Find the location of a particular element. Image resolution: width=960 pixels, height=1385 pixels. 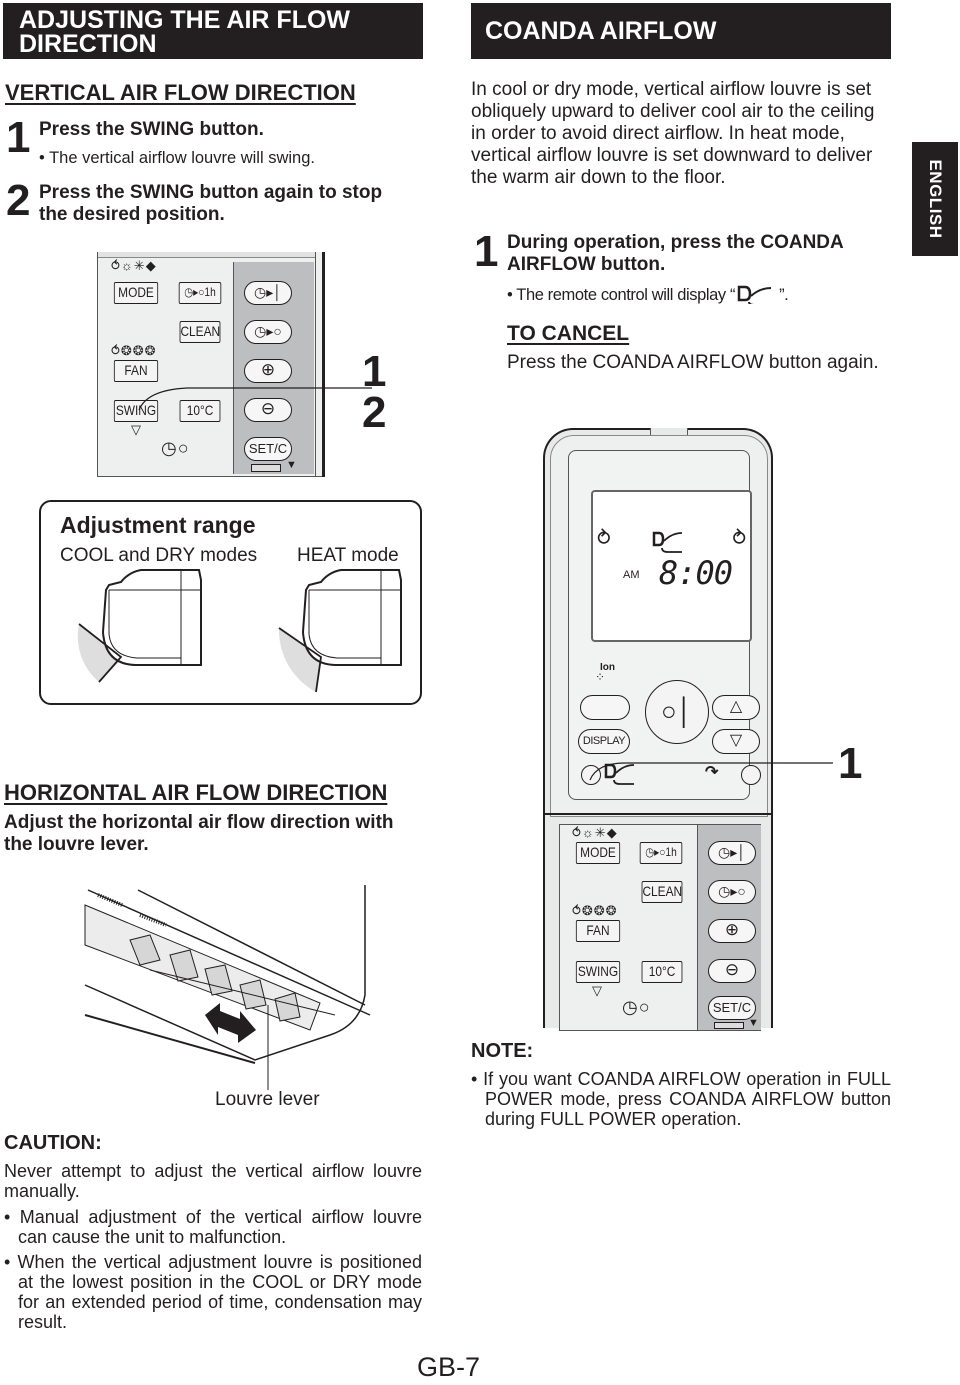

arrow-down-icon: ▽ is located at coordinates (736, 740).